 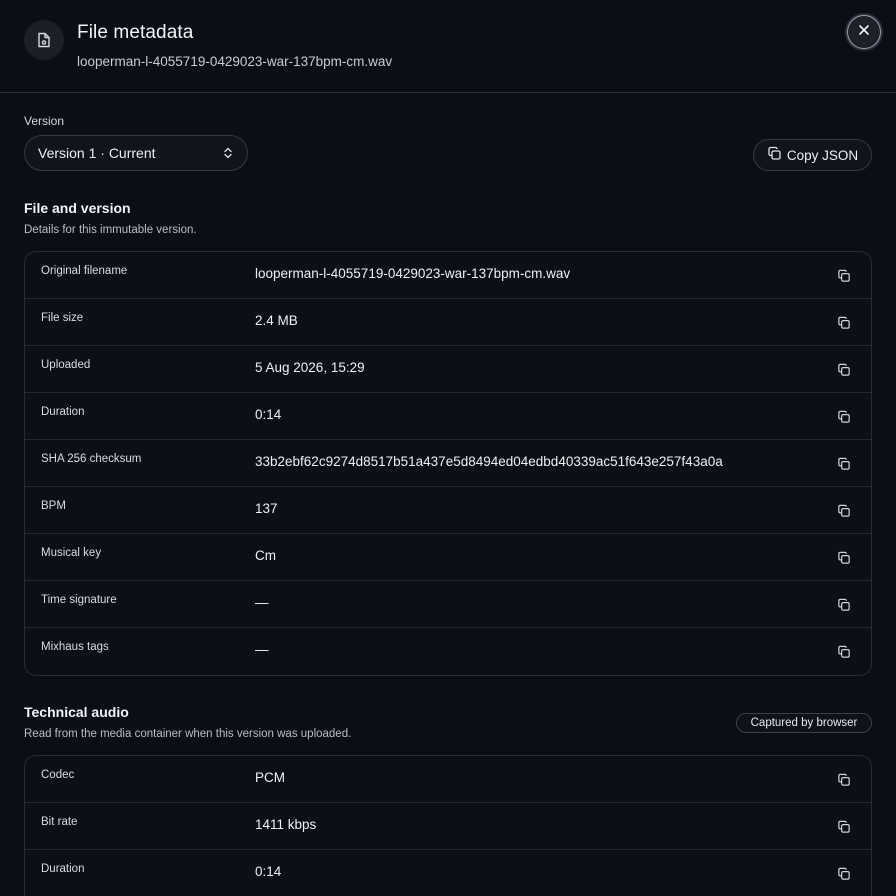 What do you see at coordinates (268, 414) in the screenshot?
I see `file-row-value: 0:14` at bounding box center [268, 414].